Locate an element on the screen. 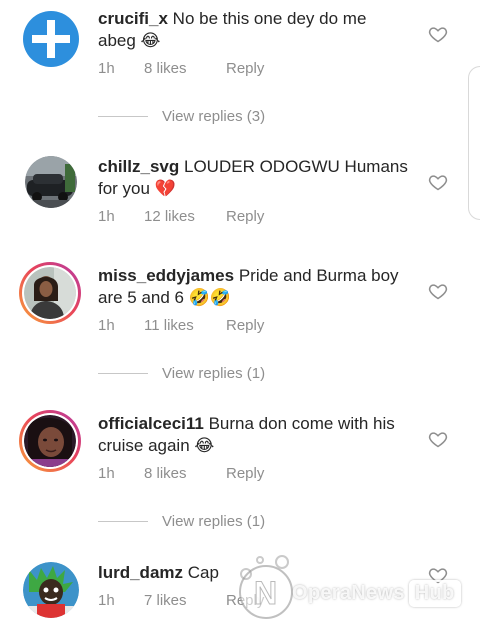 Image resolution: width=480 pixels, height=633 pixels. view-replies-button: View replies (3) is located at coordinates (181, 116).